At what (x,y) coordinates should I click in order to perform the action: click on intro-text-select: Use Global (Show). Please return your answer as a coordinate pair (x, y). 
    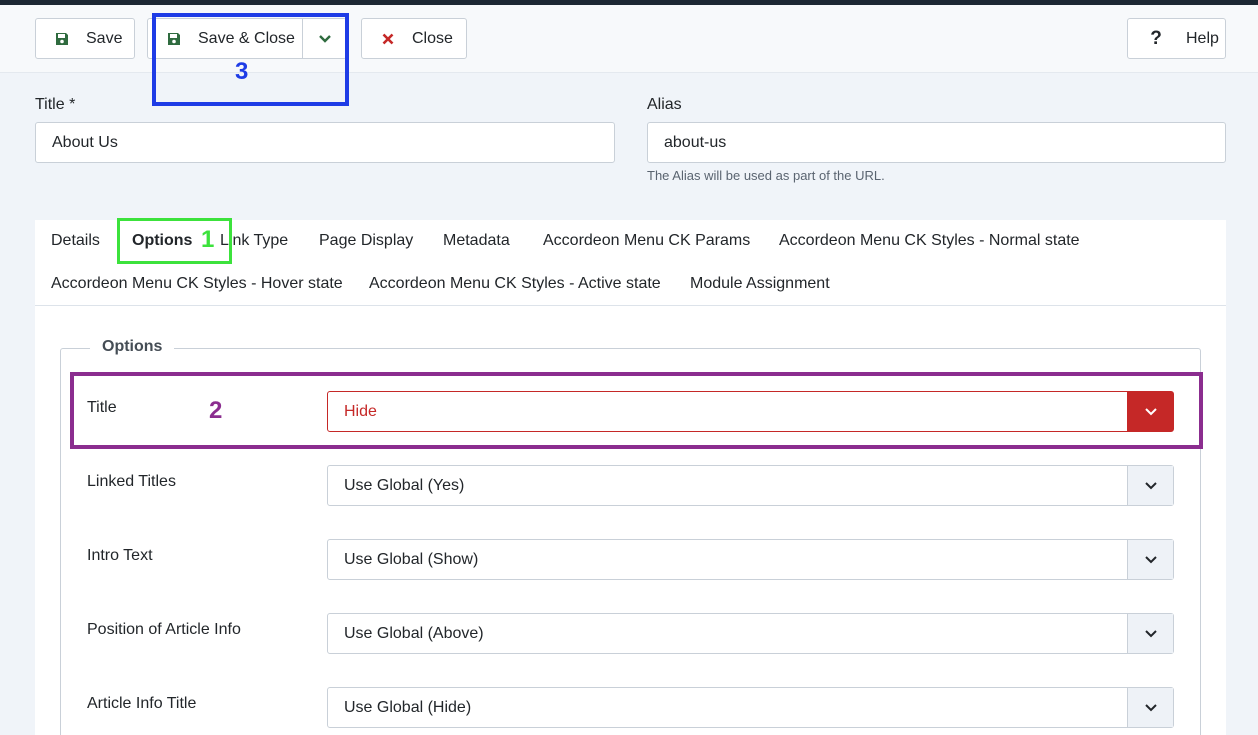
    Looking at the image, I should click on (750, 559).